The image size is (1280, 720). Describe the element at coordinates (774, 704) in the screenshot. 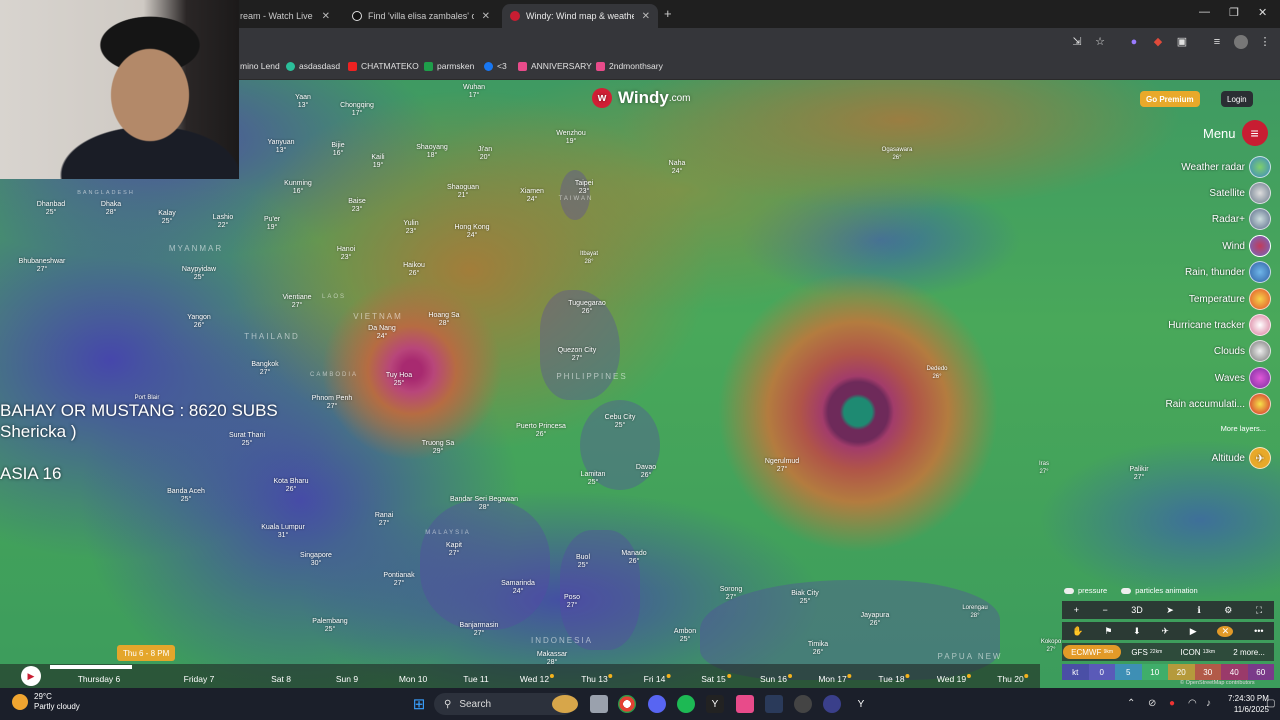

I see `steam-icon` at that location.